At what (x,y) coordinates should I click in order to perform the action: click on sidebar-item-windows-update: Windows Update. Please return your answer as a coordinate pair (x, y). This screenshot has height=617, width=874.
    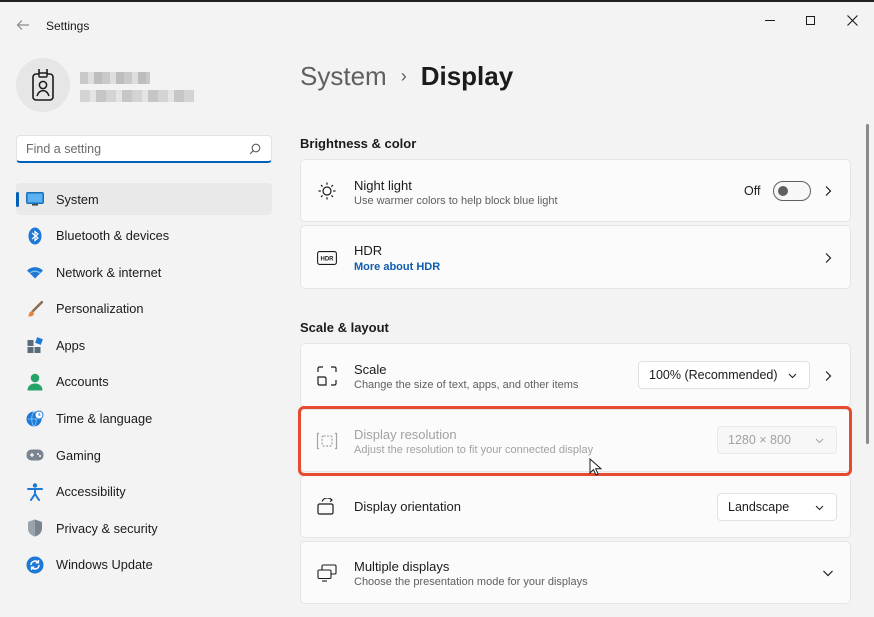
    Looking at the image, I should click on (144, 565).